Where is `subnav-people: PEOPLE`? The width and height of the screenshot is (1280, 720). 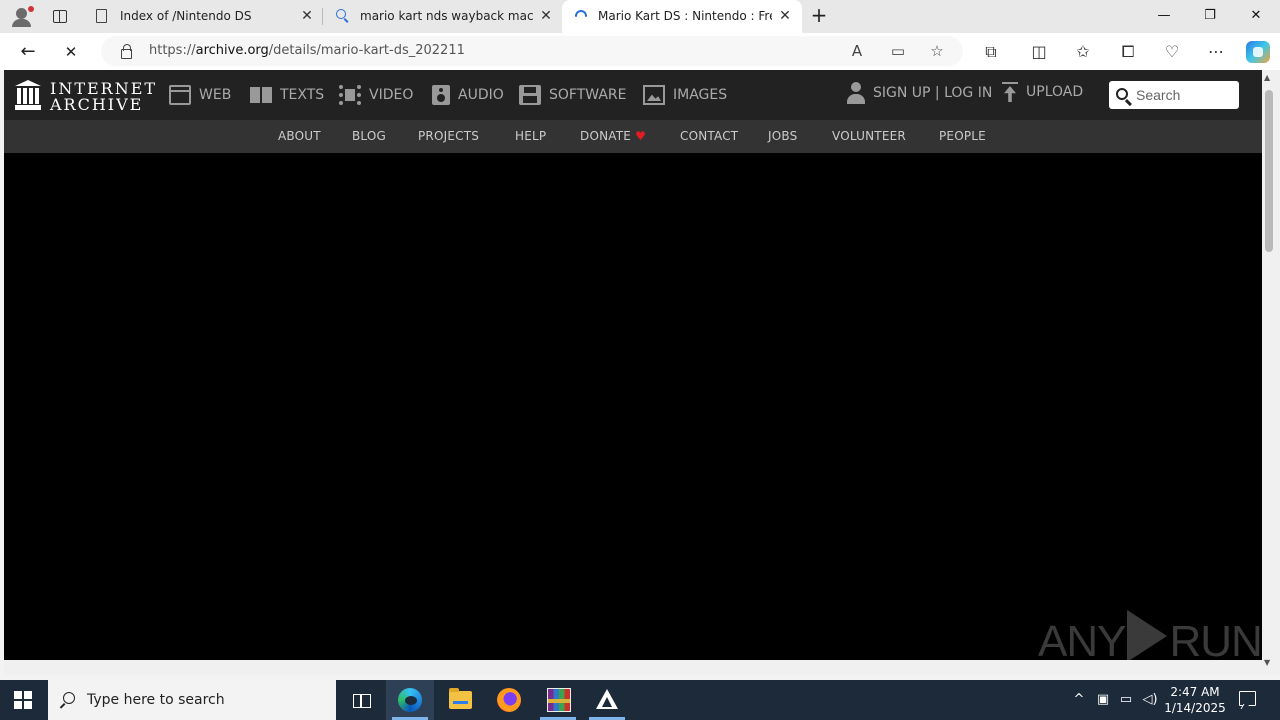 subnav-people: PEOPLE is located at coordinates (962, 136).